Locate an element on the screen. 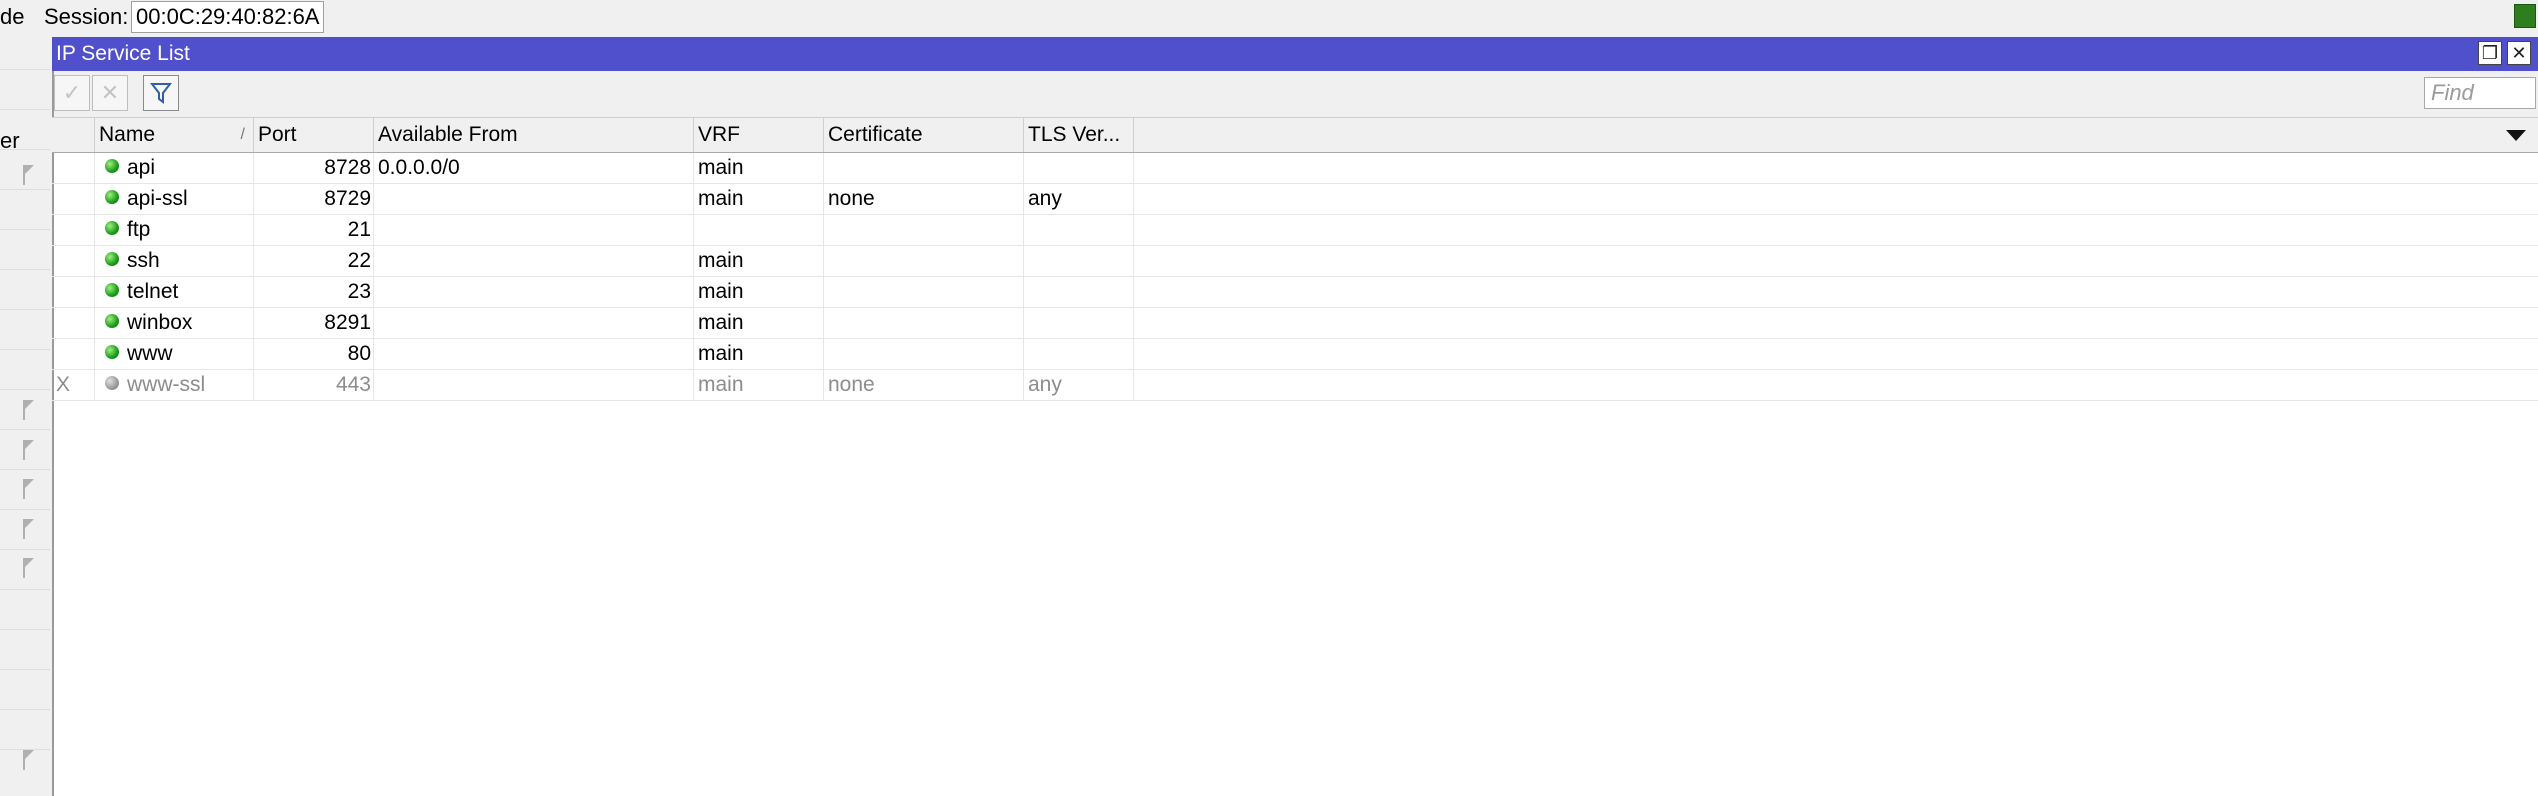 Image resolution: width=2538 pixels, height=796 pixels. status-disabled-icon is located at coordinates (112, 383).